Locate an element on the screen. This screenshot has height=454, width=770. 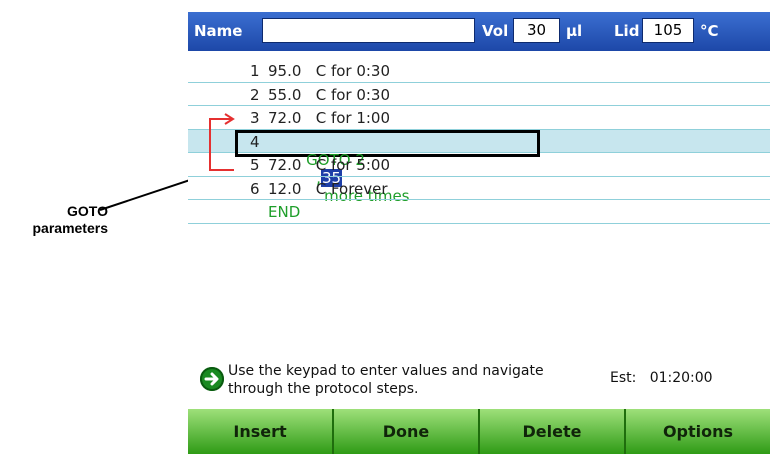
goto-parameters-callout: GOTO parameters is located at coordinates (55, 220).